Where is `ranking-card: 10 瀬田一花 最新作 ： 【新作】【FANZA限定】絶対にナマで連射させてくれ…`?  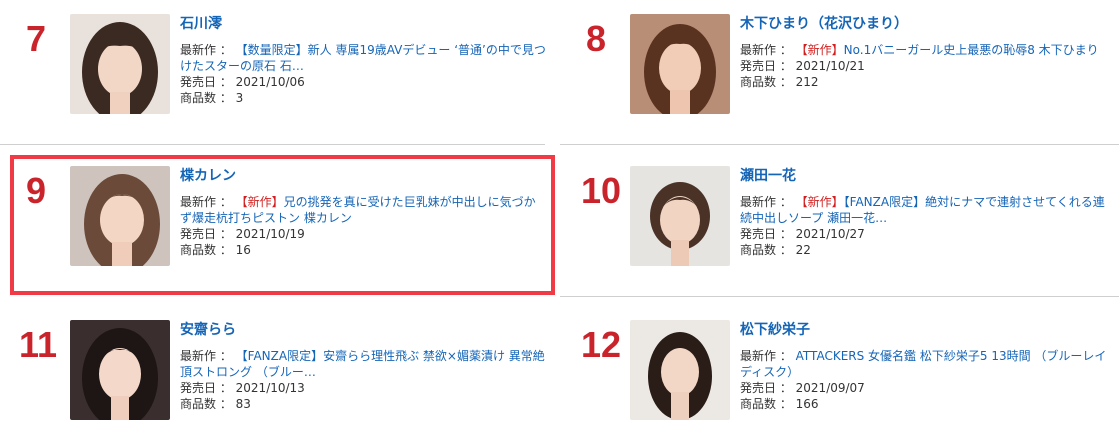 ranking-card: 10 瀬田一花 最新作 ： 【新作】【FANZA限定】絶対にナマで連射させてくれ… is located at coordinates (839, 216).